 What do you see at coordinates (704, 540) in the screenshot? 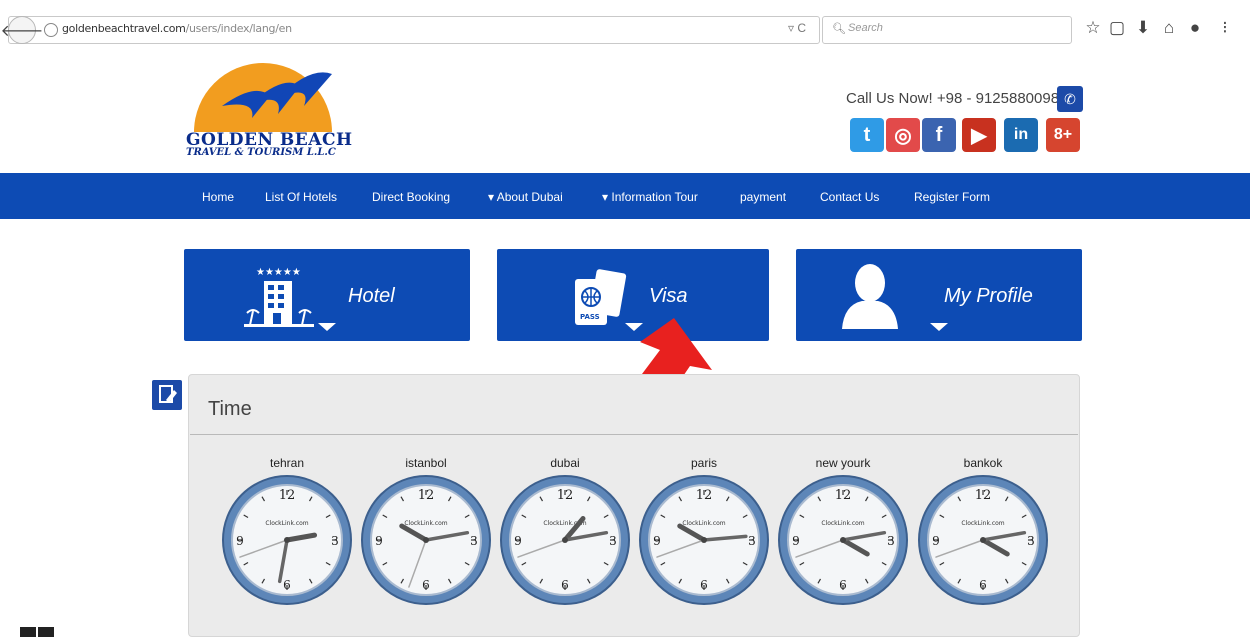
I see `clock-paris: 12 3 6 9 ClockLink.com` at bounding box center [704, 540].